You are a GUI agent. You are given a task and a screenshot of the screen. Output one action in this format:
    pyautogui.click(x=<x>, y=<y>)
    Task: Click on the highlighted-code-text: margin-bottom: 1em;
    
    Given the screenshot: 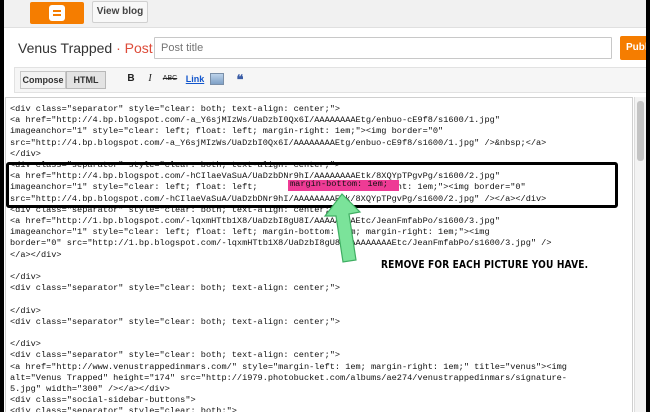 What is the action you would take?
    pyautogui.click(x=339, y=184)
    